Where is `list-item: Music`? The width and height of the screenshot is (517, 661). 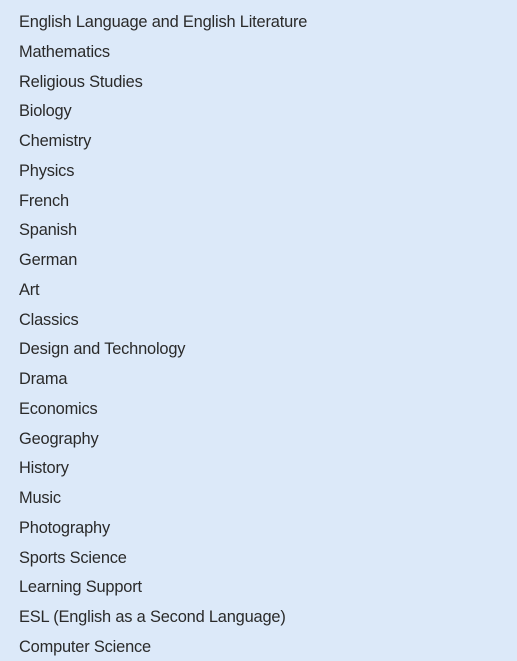 list-item: Music is located at coordinates (258, 499).